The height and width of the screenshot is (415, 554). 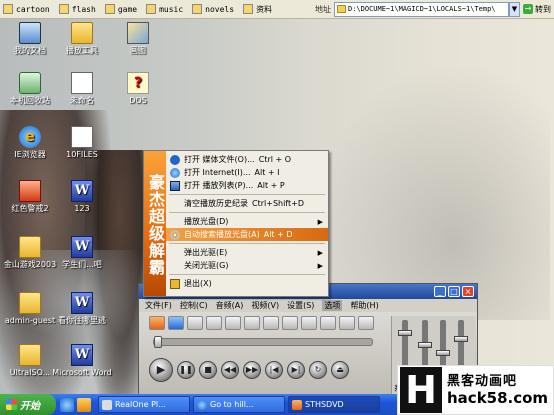 I want to click on play-icon, so click(x=175, y=159).